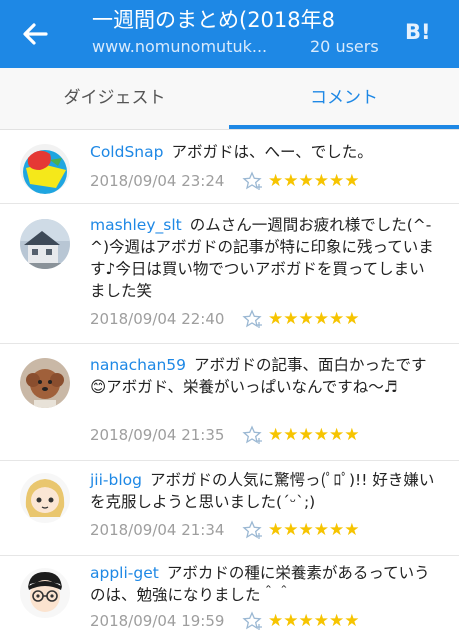  I want to click on comment-username: nanachan59, so click(138, 365).